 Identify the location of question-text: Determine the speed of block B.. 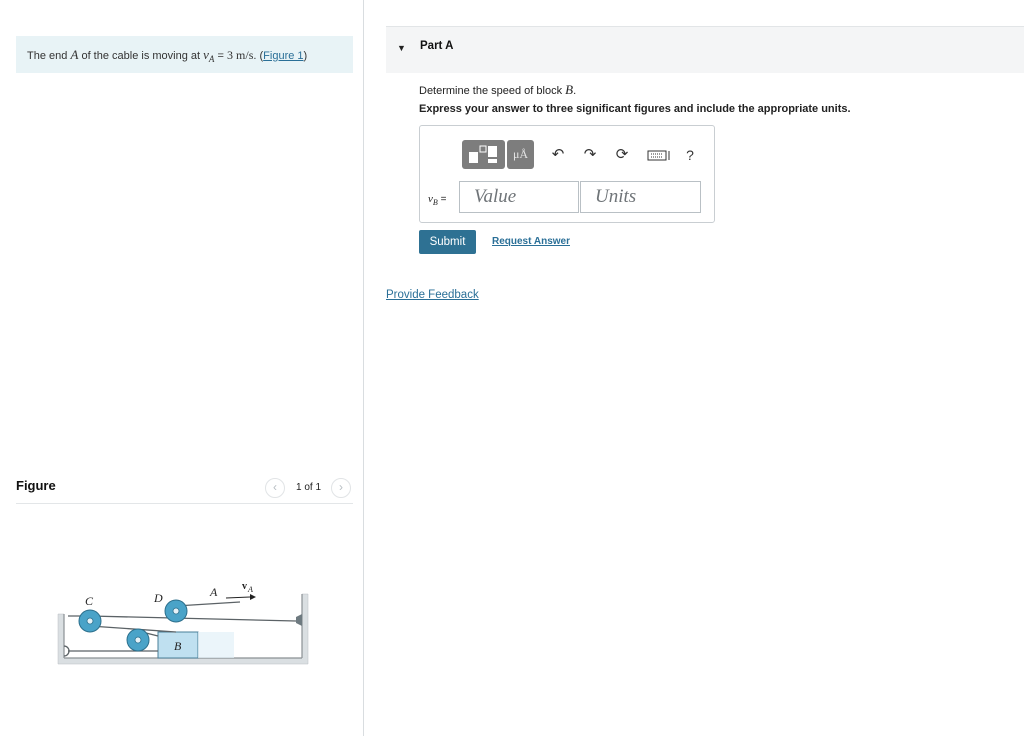
(497, 90).